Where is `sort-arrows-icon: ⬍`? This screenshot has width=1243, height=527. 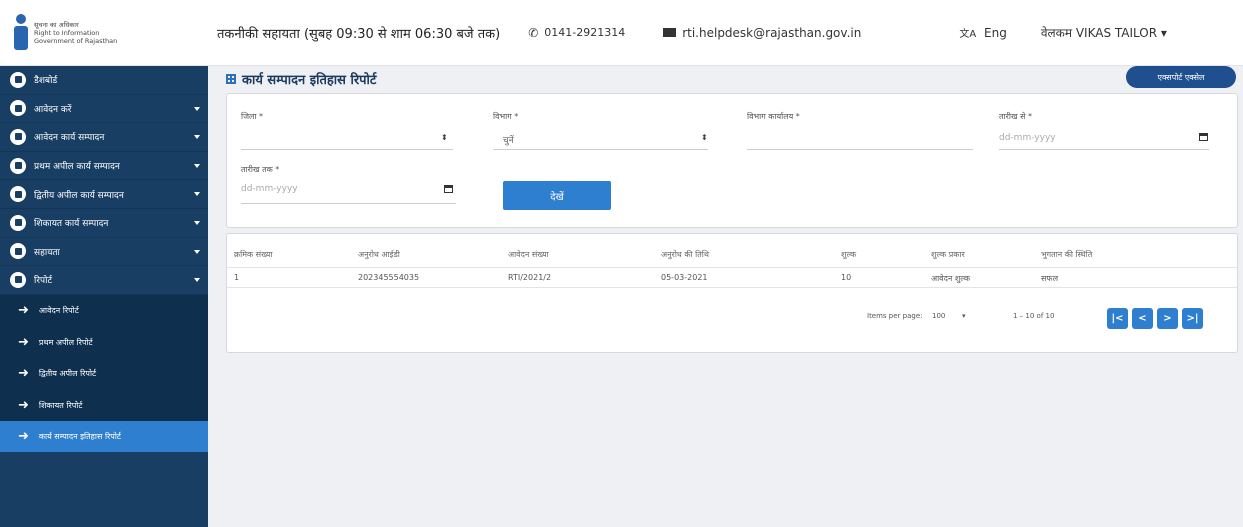
sort-arrows-icon: ⬍ is located at coordinates (444, 137).